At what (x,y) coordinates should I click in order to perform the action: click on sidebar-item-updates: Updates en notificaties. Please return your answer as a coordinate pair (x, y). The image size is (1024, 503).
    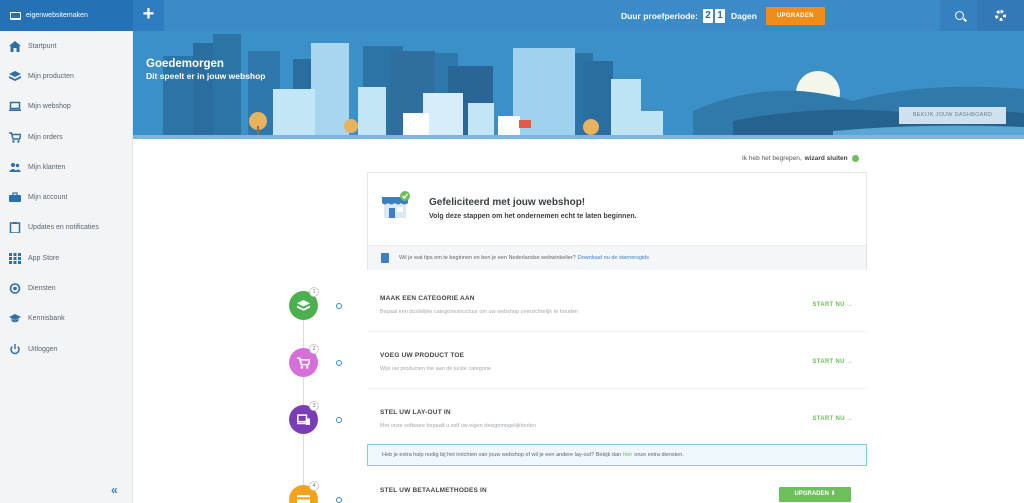
    Looking at the image, I should click on (66, 228).